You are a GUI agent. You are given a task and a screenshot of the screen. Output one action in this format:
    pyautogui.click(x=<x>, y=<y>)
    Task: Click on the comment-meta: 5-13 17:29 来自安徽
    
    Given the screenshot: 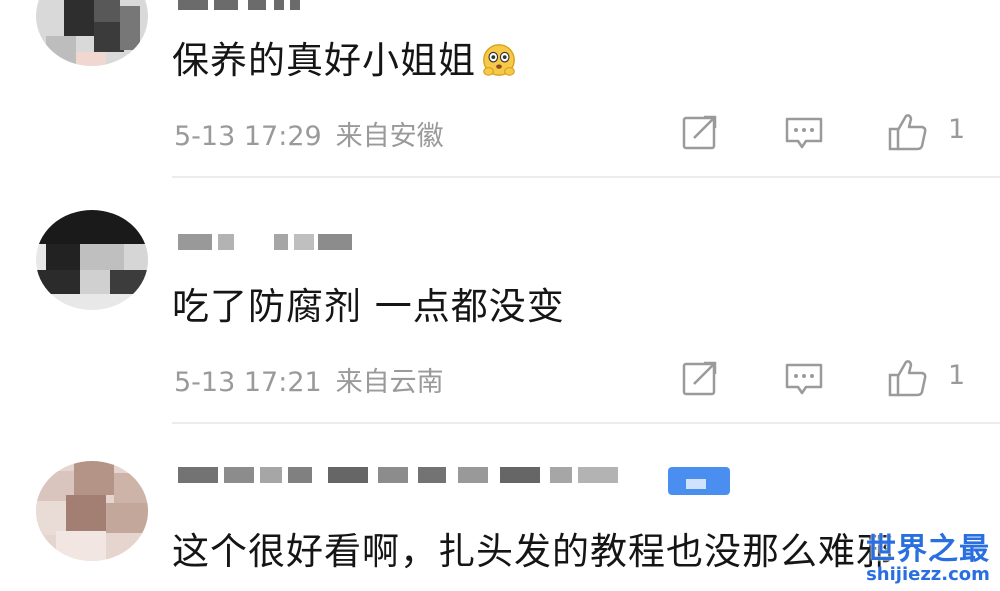 What is the action you would take?
    pyautogui.click(x=309, y=133)
    